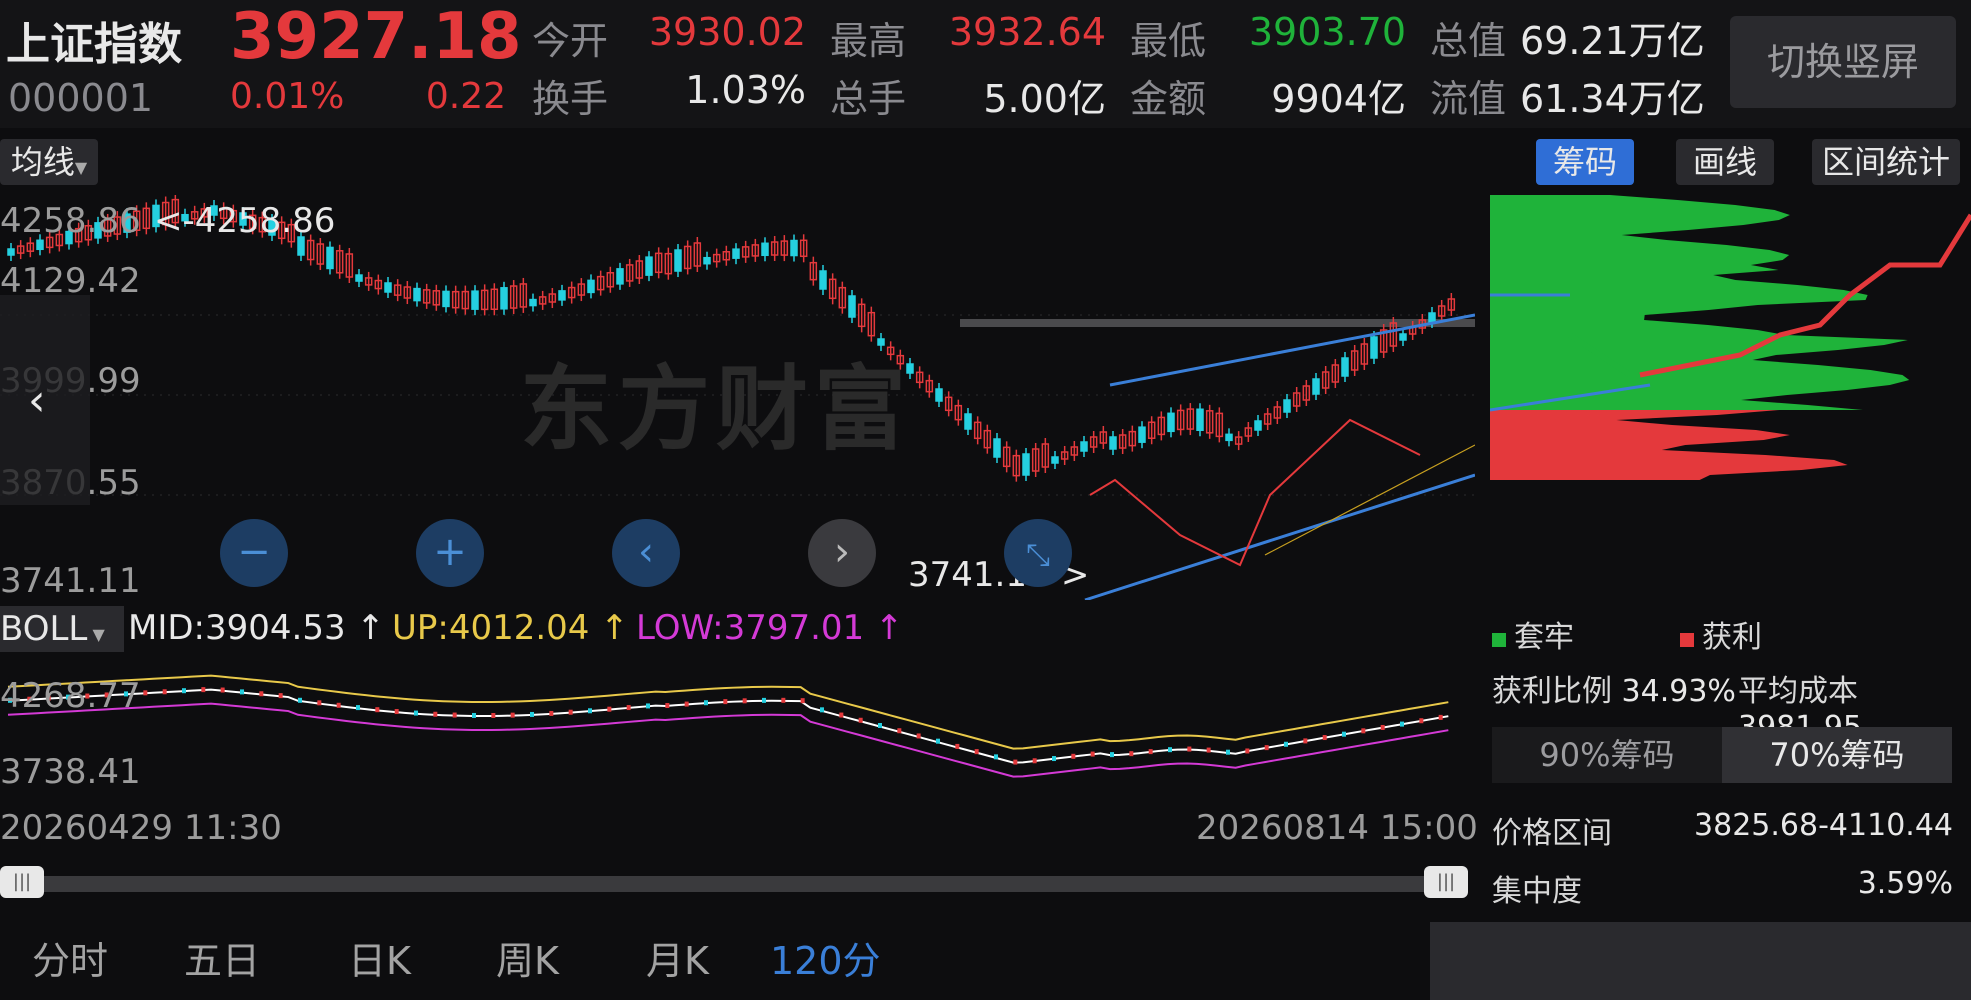  I want to click on avg-cost-label: 平均成本, so click(1798, 691).